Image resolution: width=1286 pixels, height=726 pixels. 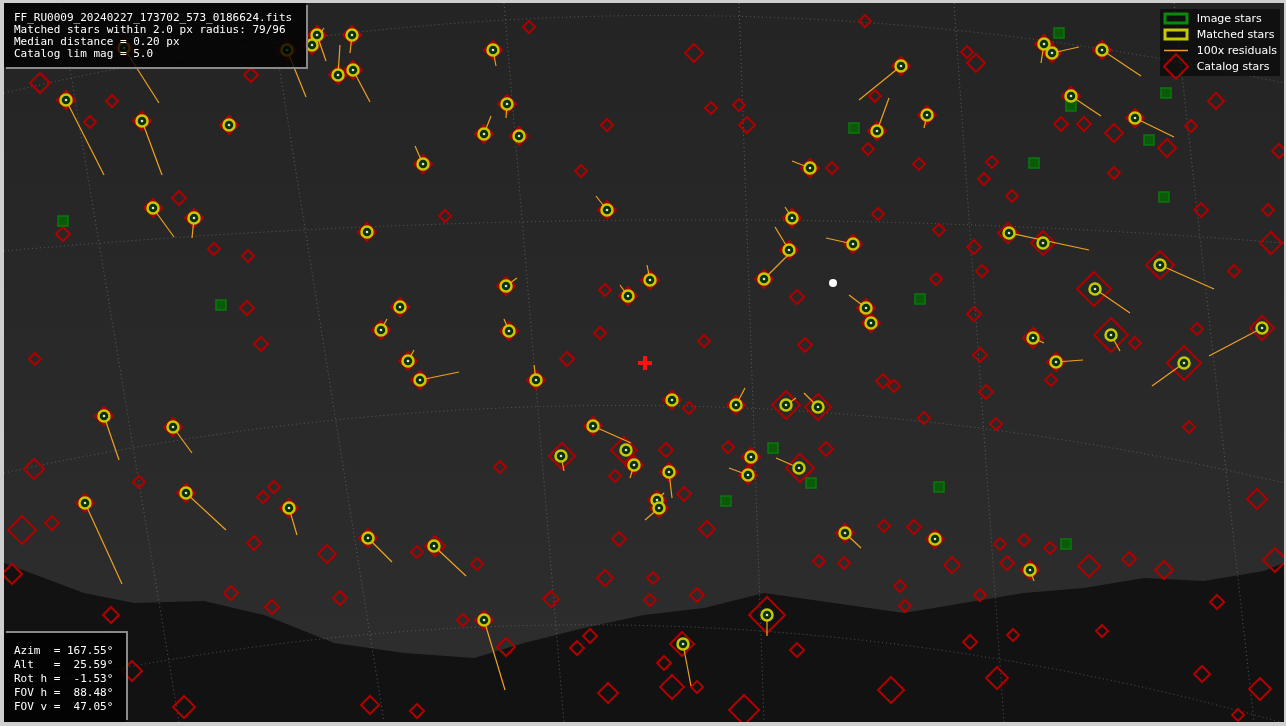 I want to click on pointing-text: Azim = 167.55°, so click(x=64, y=651).